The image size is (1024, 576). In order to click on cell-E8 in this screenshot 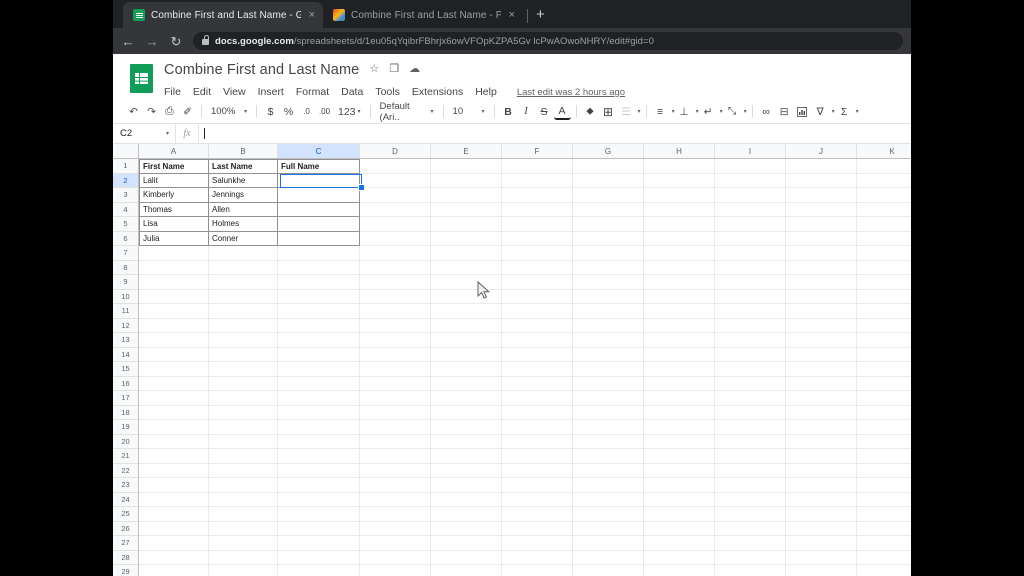, I will do `click(466, 267)`.